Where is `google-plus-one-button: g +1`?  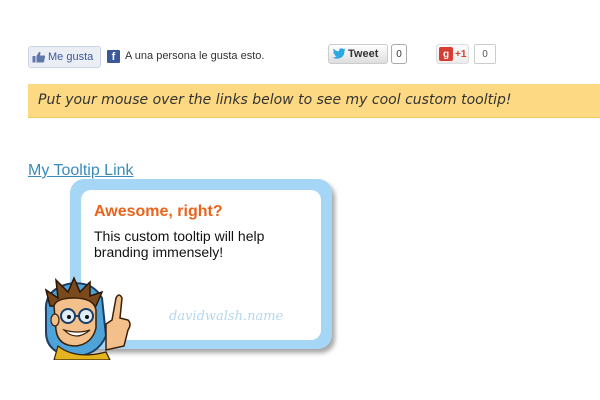 google-plus-one-button: g +1 is located at coordinates (452, 54).